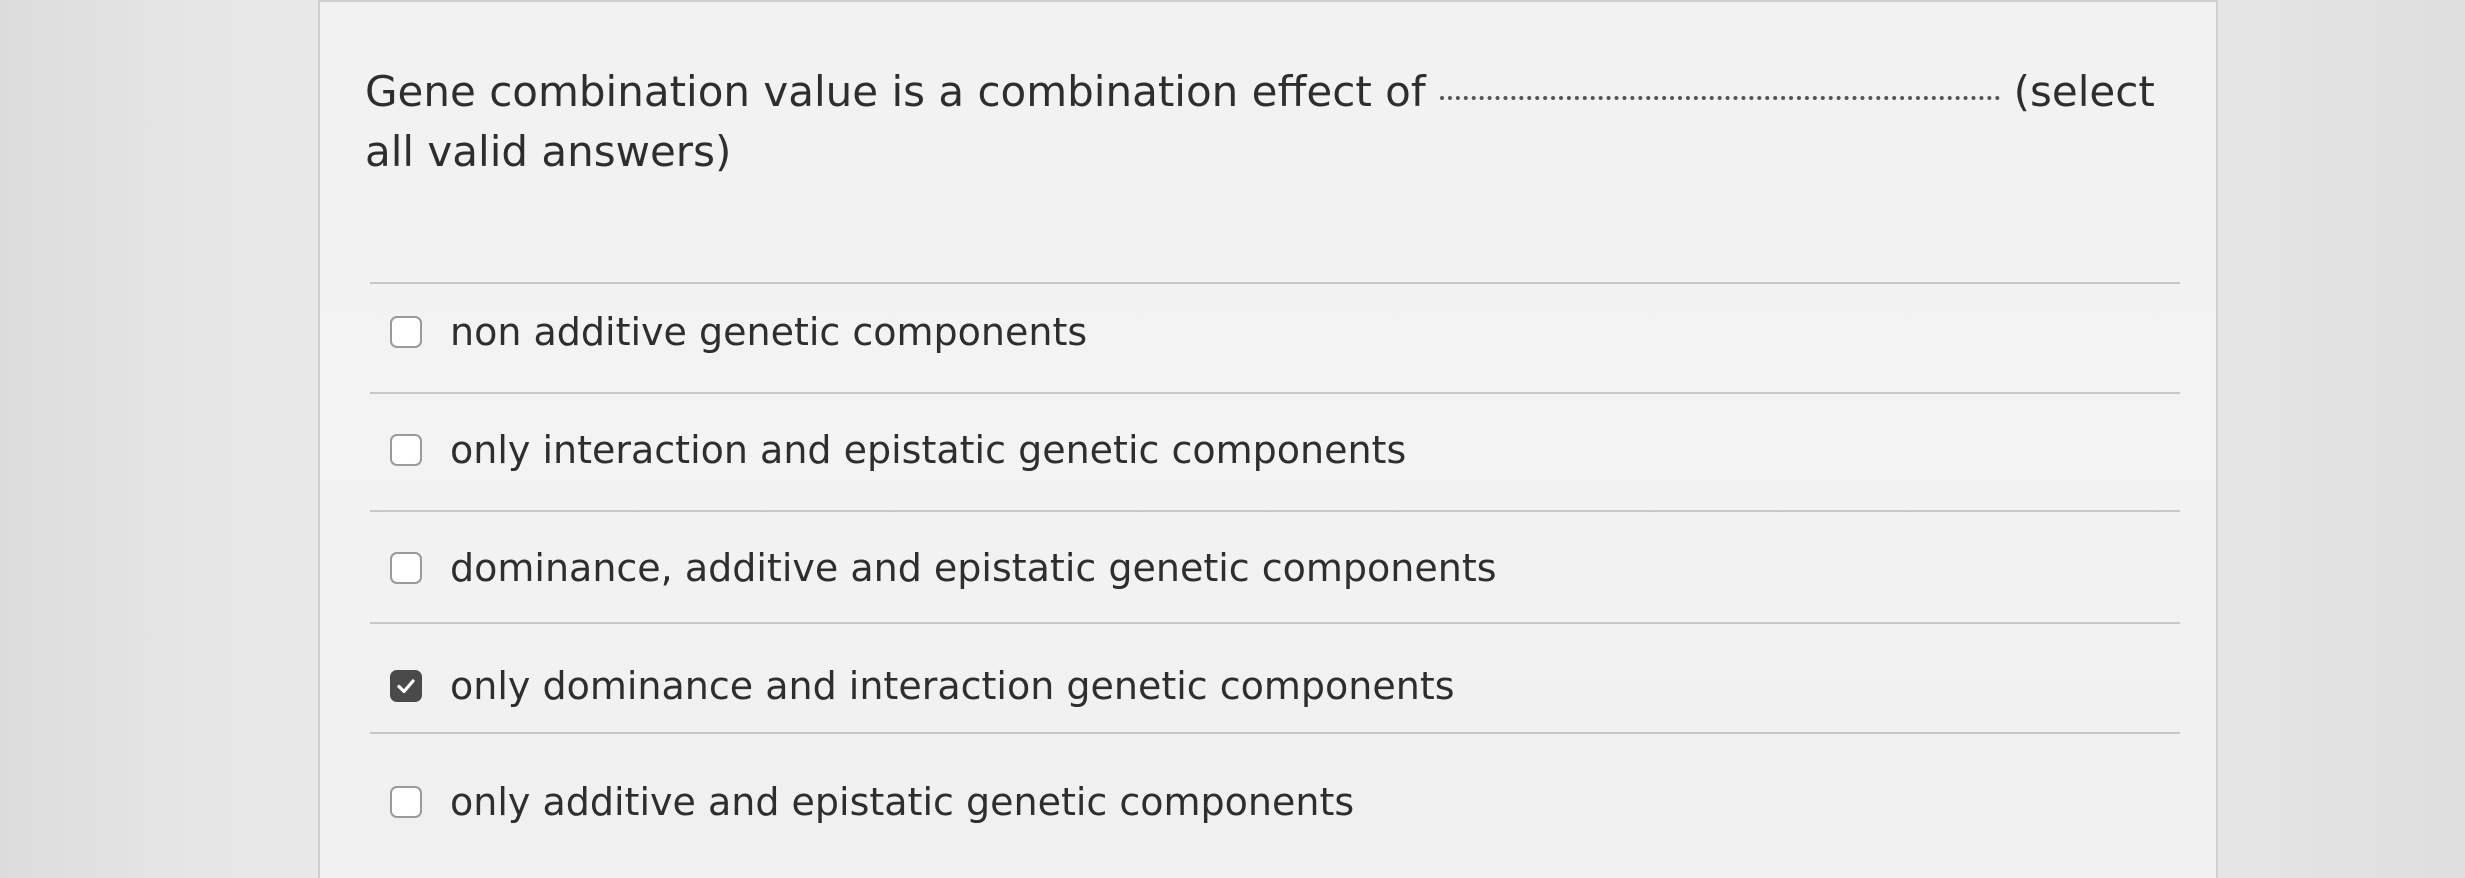 The image size is (2465, 878). Describe the element at coordinates (1268, 1) in the screenshot. I see `panel-top-border` at that location.